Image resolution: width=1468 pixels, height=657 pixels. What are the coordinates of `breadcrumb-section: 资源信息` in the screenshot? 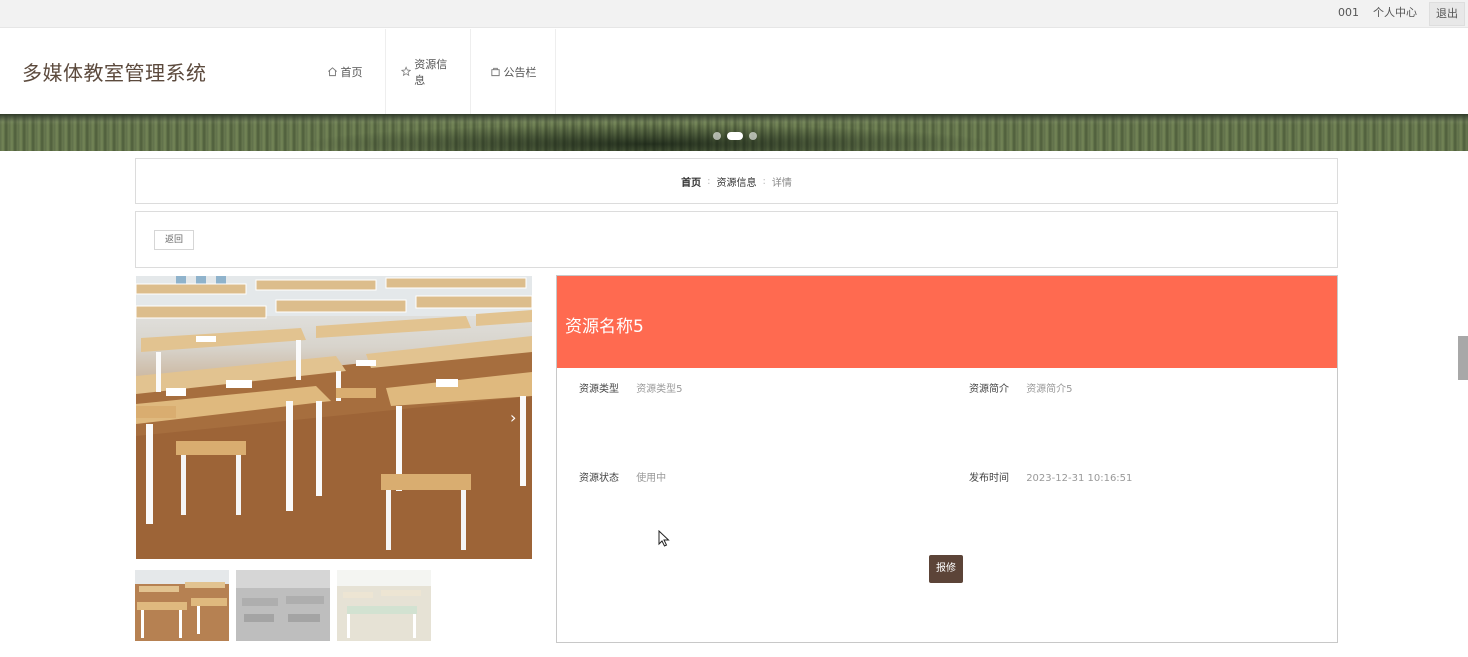 It's located at (737, 181).